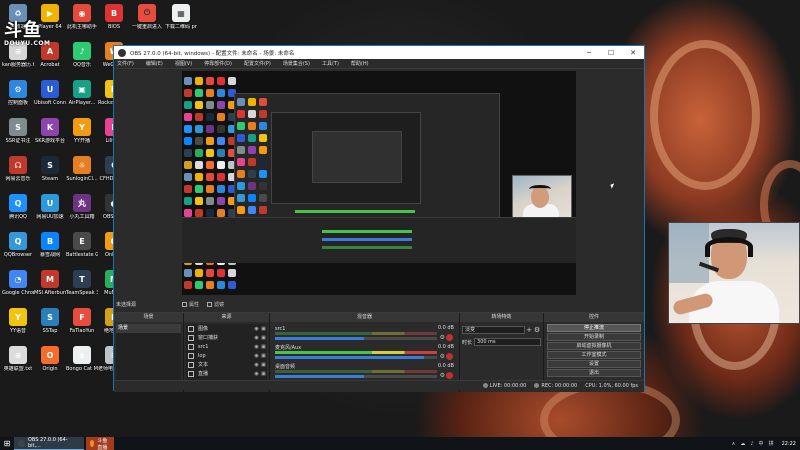 This screenshot has width=800, height=450. I want to click on menu-item: 工具(T), so click(330, 63).